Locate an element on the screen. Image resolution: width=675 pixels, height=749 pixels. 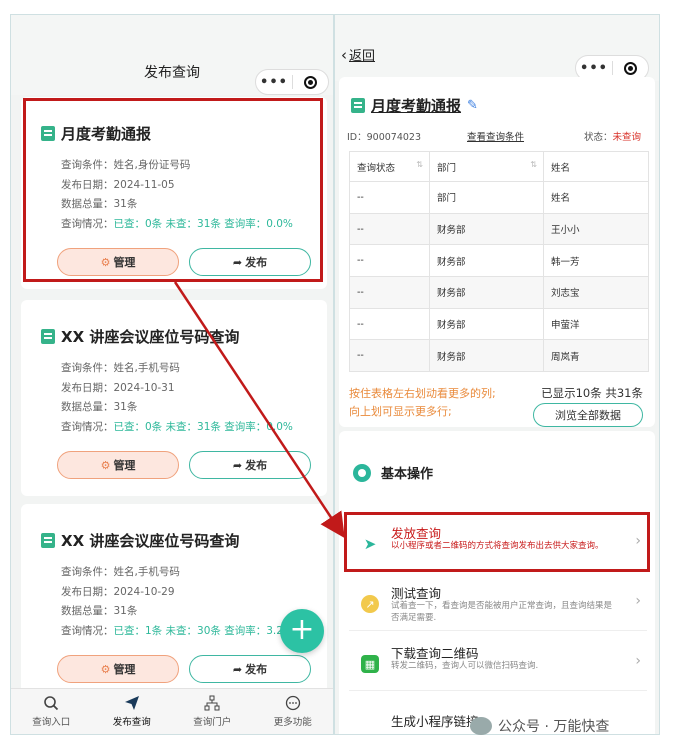
row-count: 已显示10条 共31条 is located at coordinates (592, 393).